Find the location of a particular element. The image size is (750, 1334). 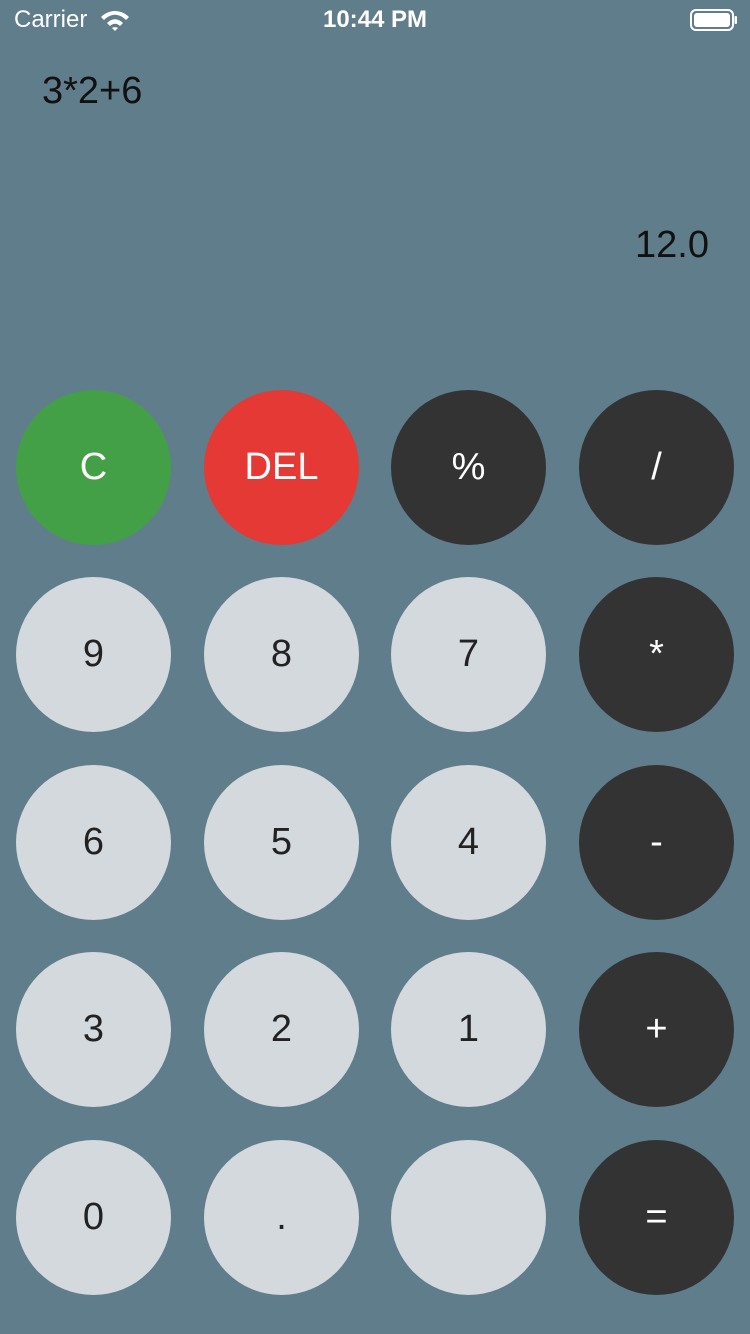

digit-1-button: 1 is located at coordinates (468, 1029).